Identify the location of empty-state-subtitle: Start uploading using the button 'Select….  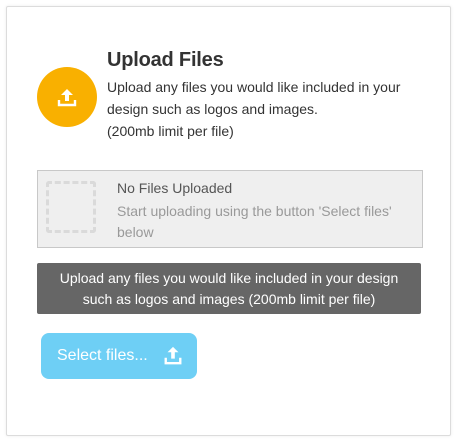
(254, 221).